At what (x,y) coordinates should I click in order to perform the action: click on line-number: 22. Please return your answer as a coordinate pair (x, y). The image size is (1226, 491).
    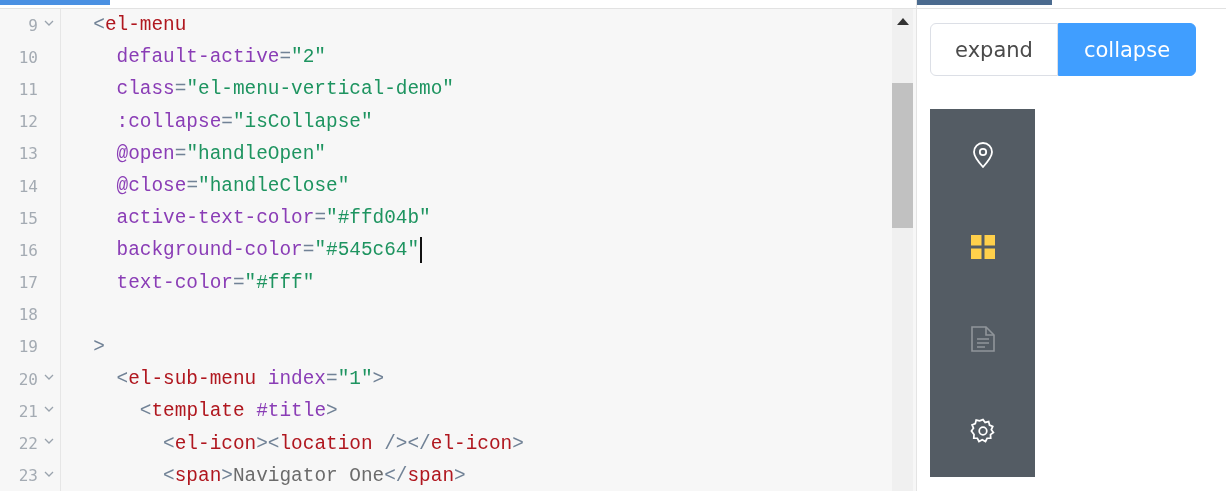
    Looking at the image, I should click on (28, 444).